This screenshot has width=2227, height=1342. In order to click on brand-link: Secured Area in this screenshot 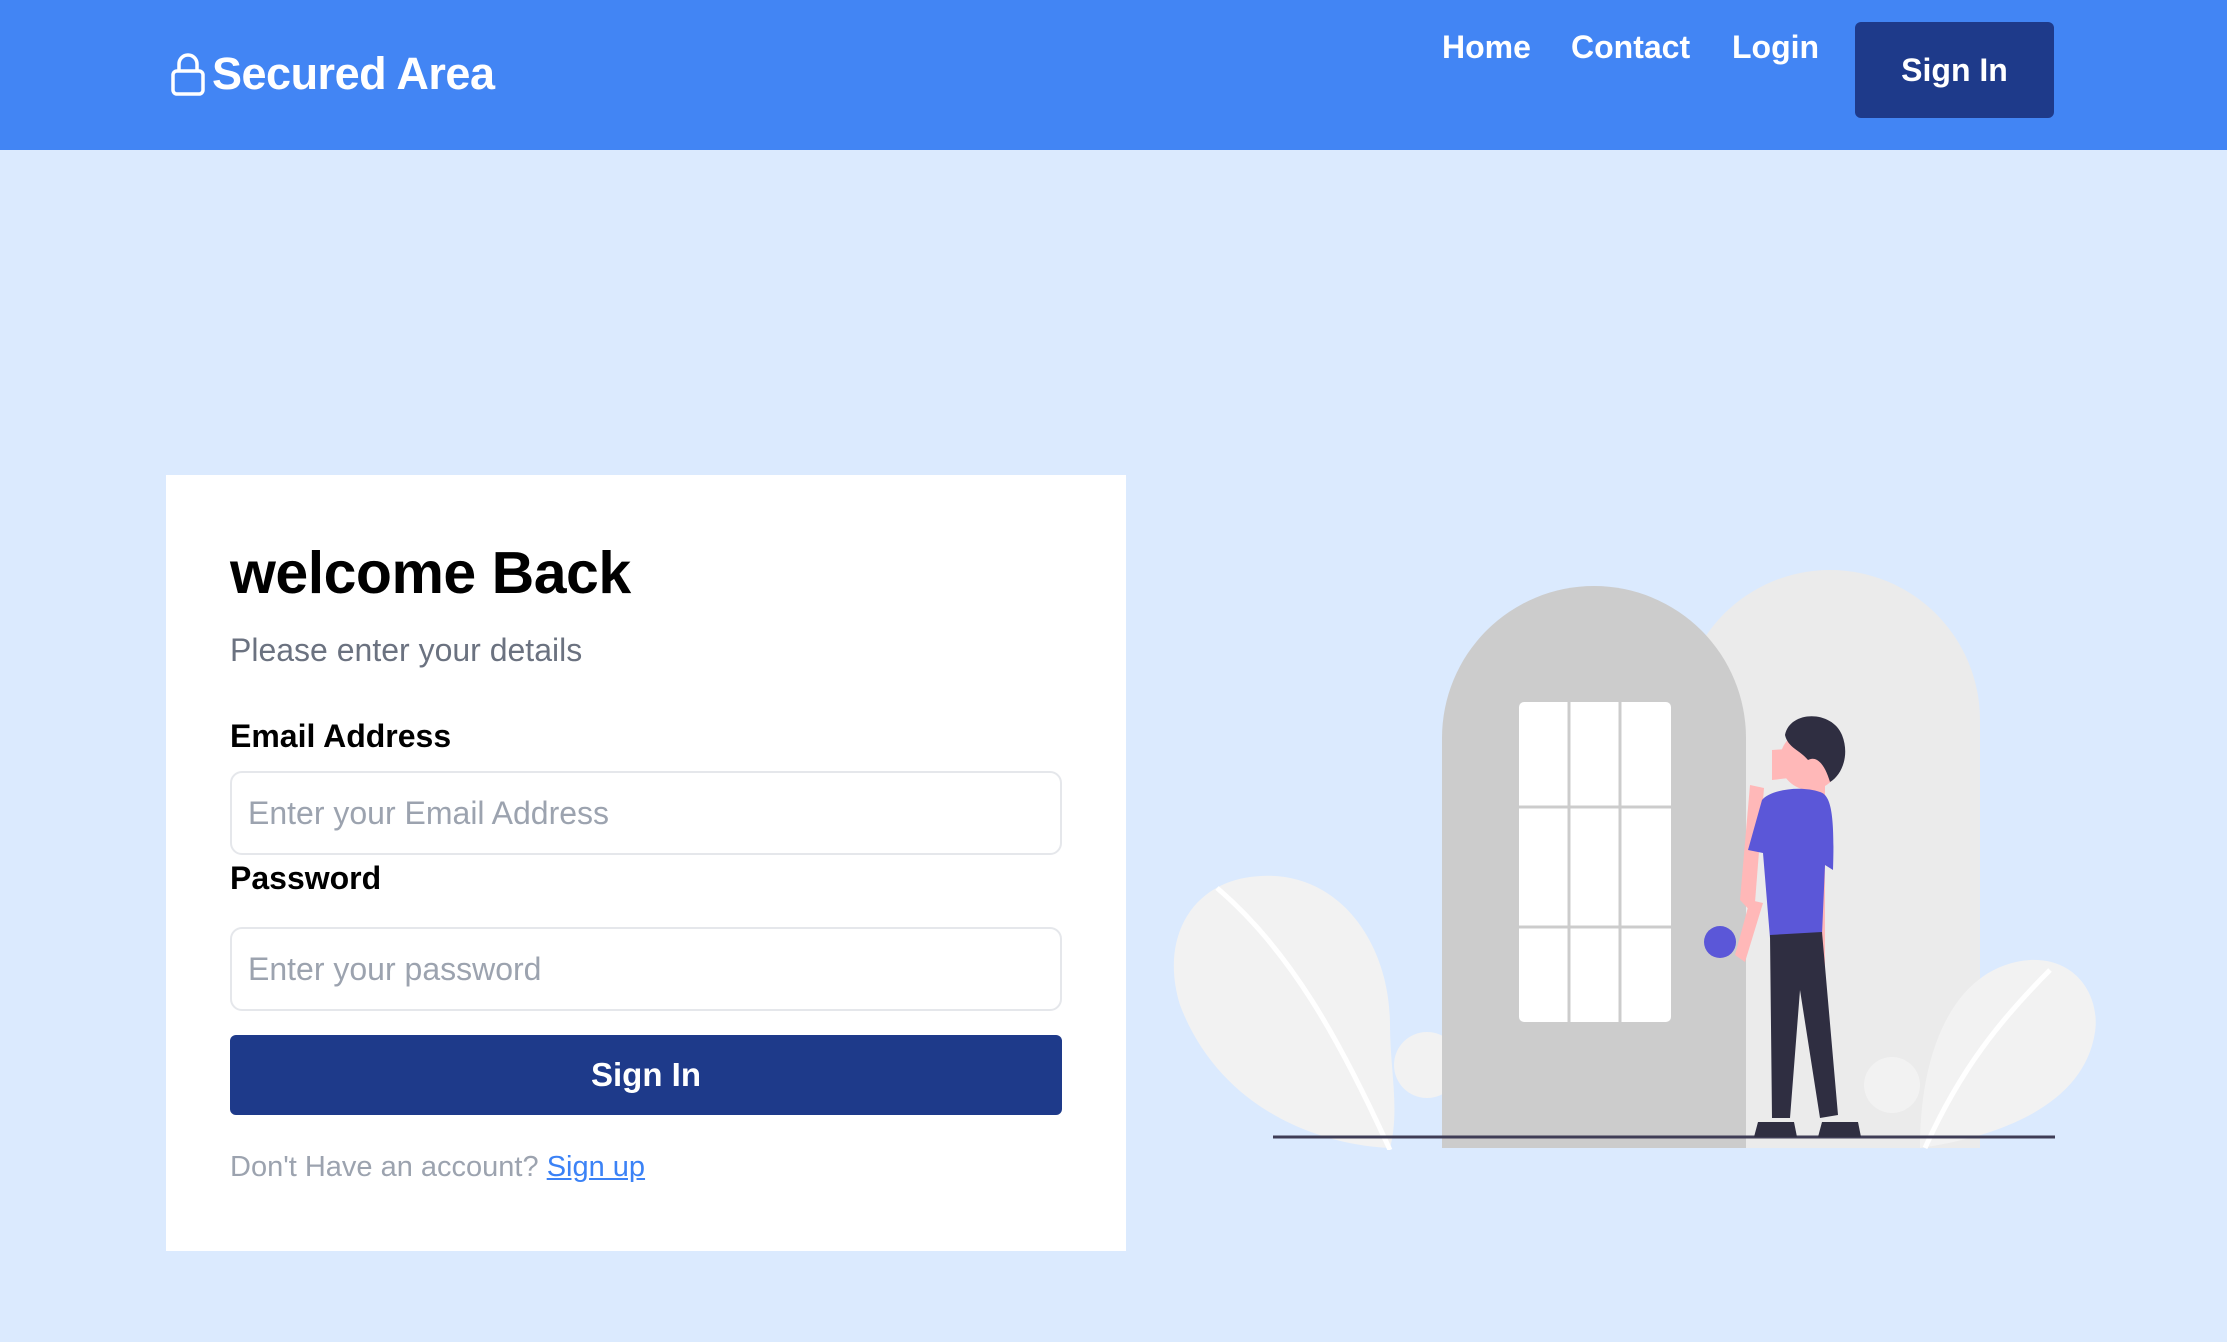, I will do `click(332, 74)`.